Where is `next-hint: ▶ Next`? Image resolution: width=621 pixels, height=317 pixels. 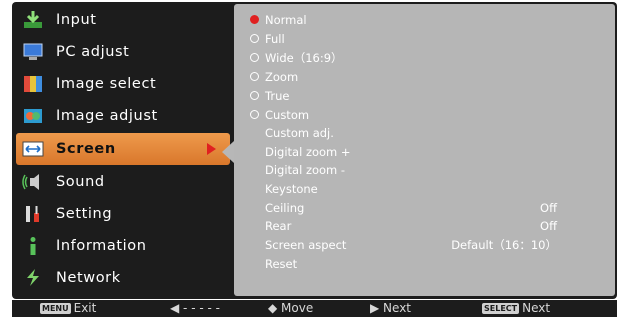
next-hint: ▶ Next is located at coordinates (390, 308).